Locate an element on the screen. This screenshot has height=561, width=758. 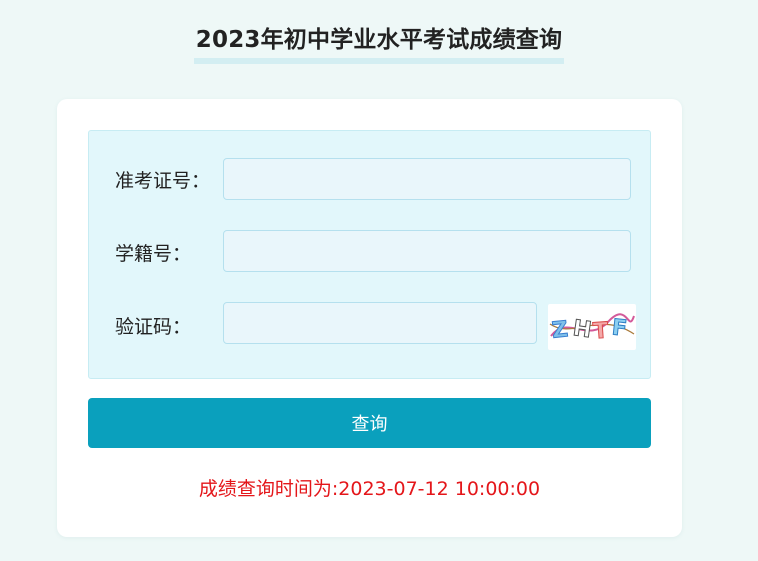
captcha-image: Z H T F is located at coordinates (592, 327).